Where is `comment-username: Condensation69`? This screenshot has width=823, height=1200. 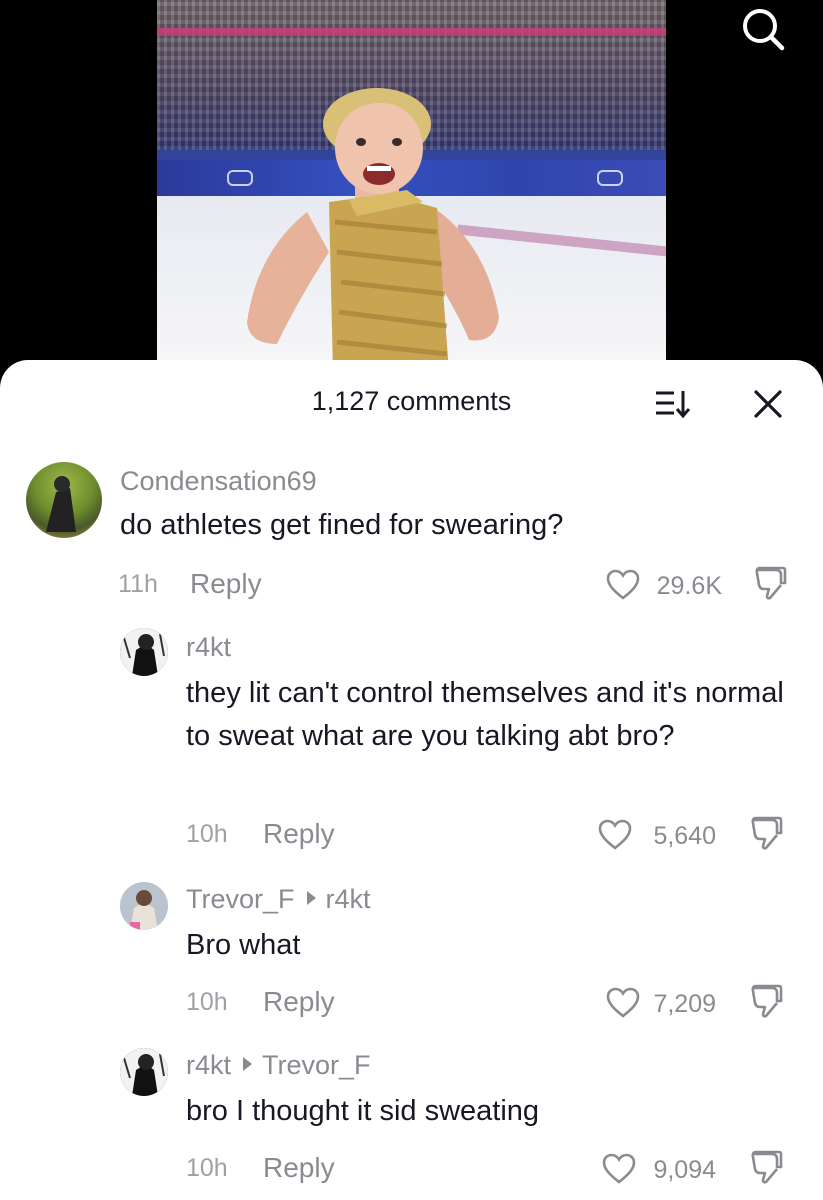 comment-username: Condensation69 is located at coordinates (218, 481).